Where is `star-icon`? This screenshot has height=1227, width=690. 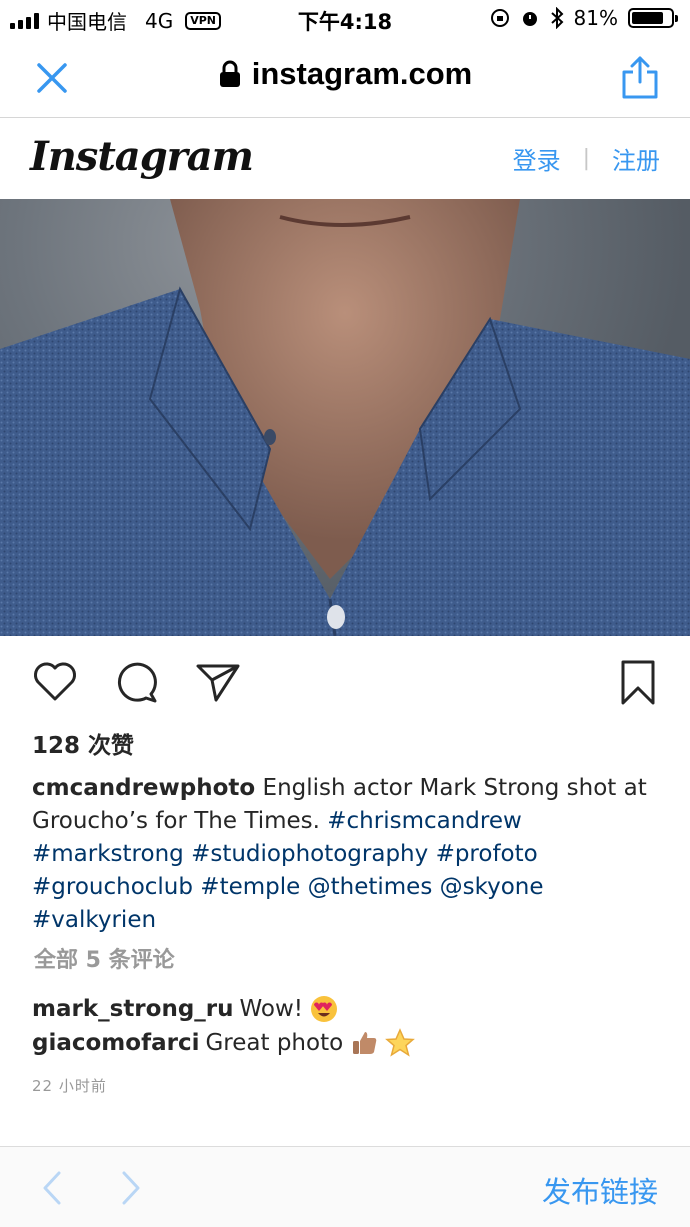
star-icon is located at coordinates (400, 1042).